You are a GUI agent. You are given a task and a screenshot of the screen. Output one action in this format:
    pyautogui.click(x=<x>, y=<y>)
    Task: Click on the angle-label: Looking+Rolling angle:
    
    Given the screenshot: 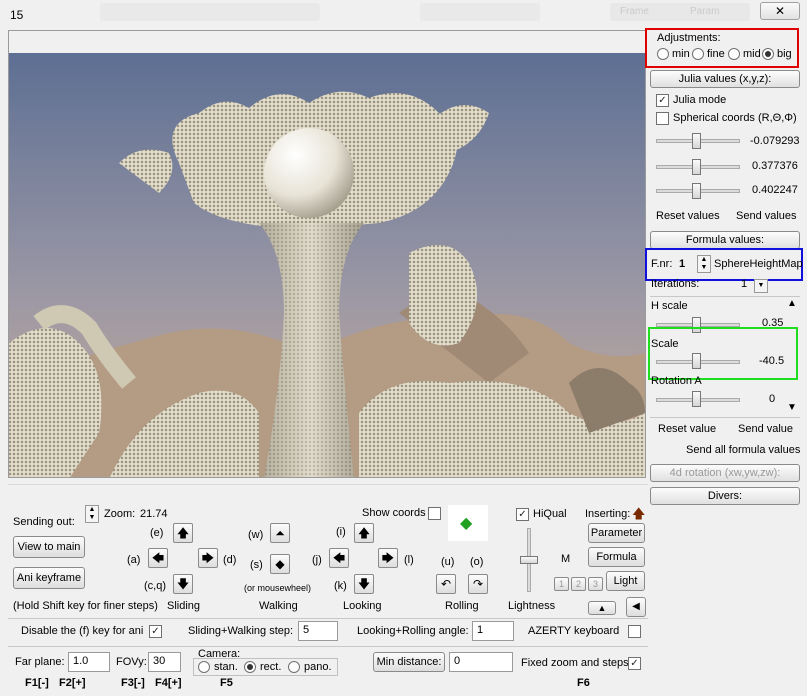 What is the action you would take?
    pyautogui.click(x=413, y=631)
    